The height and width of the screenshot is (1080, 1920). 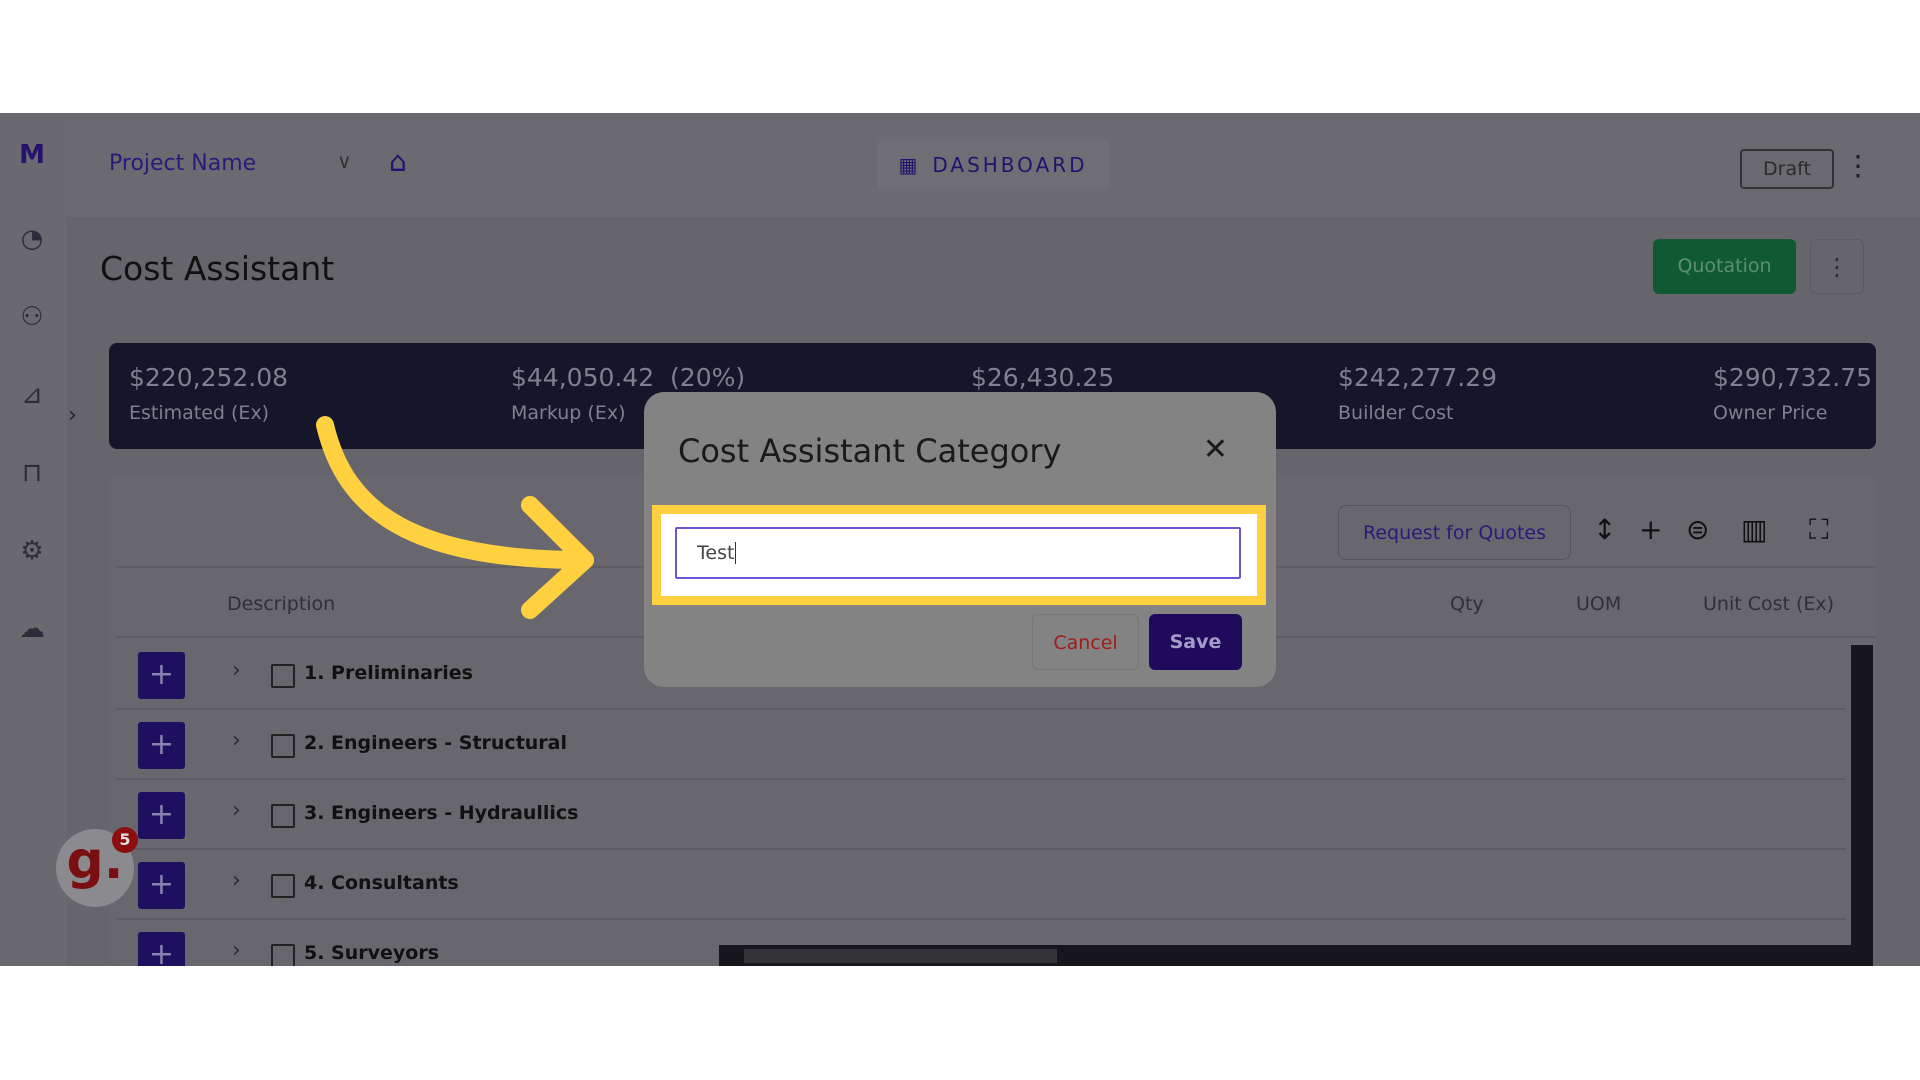 What do you see at coordinates (32, 473) in the screenshot?
I see `presentation-icon: ⊓` at bounding box center [32, 473].